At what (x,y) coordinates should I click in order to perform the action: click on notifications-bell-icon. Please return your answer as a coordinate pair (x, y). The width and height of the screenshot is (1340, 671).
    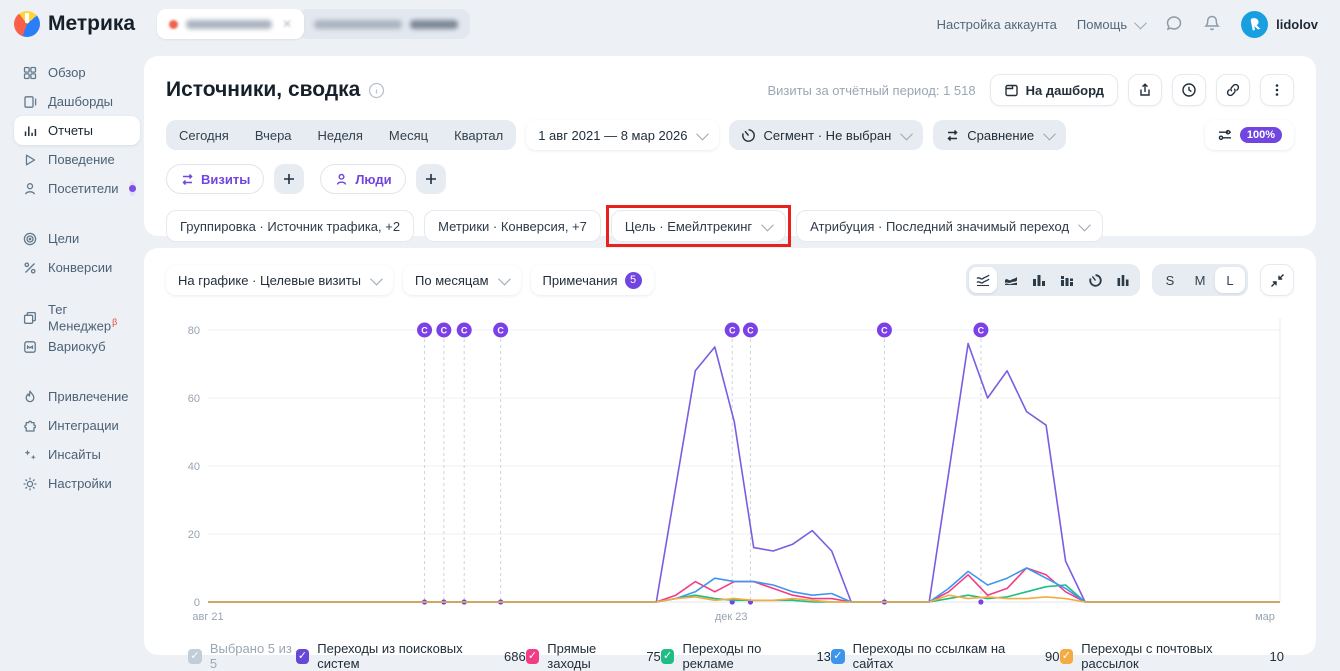
    Looking at the image, I should click on (1212, 24).